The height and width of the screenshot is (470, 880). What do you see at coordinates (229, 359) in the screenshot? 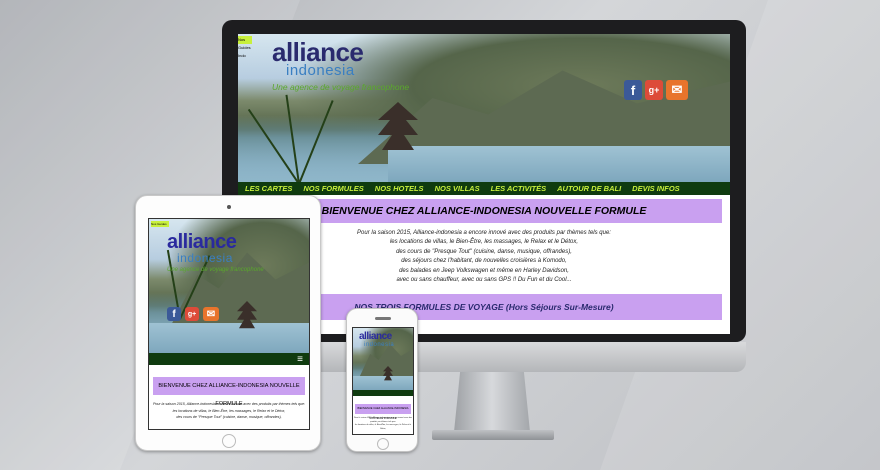
I see `tablet-nav-bar: ≡` at bounding box center [229, 359].